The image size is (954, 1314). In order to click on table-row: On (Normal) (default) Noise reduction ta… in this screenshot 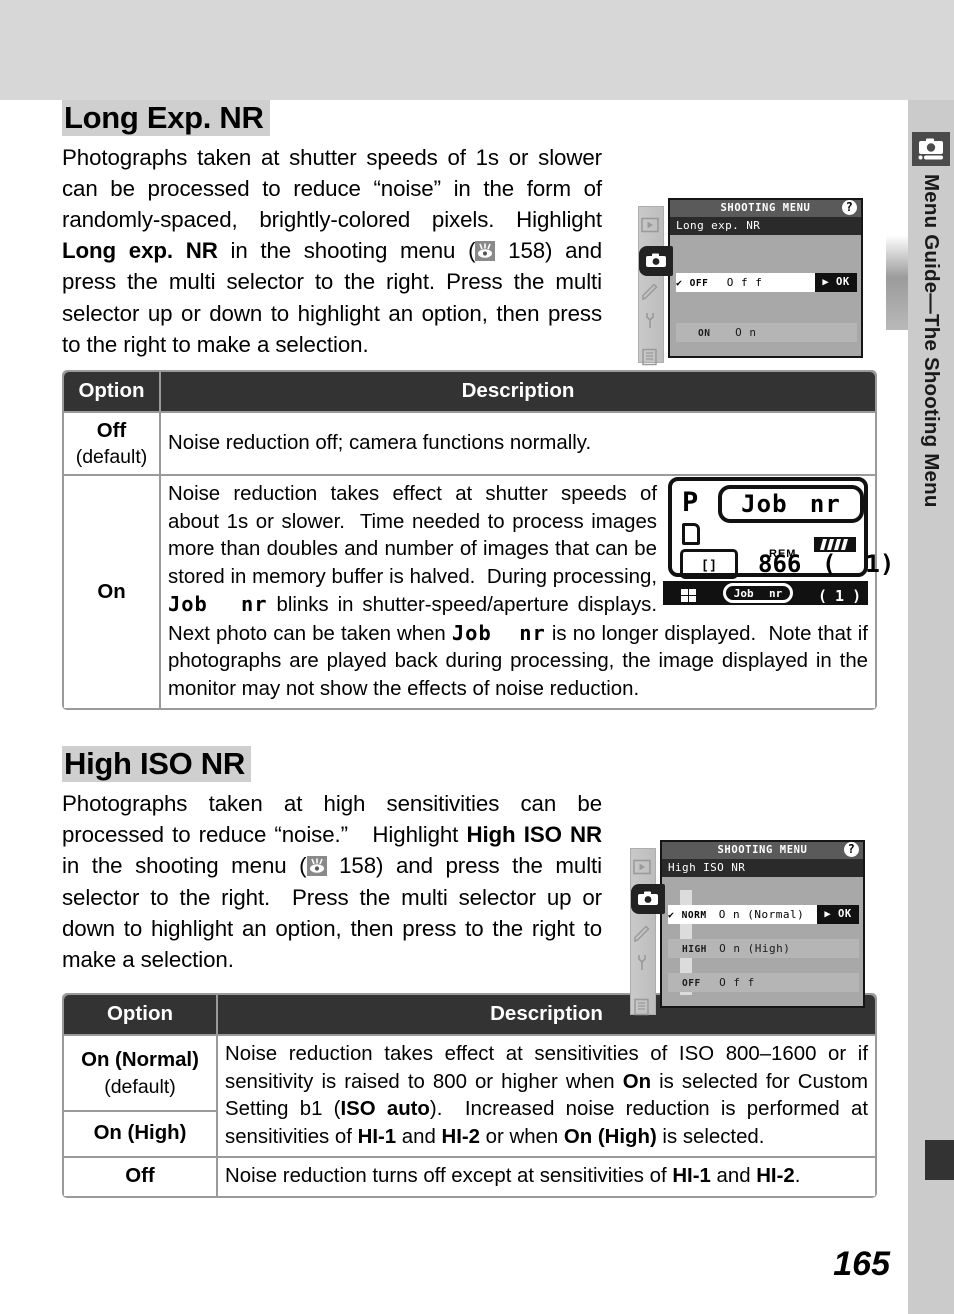, I will do `click(469, 1096)`.